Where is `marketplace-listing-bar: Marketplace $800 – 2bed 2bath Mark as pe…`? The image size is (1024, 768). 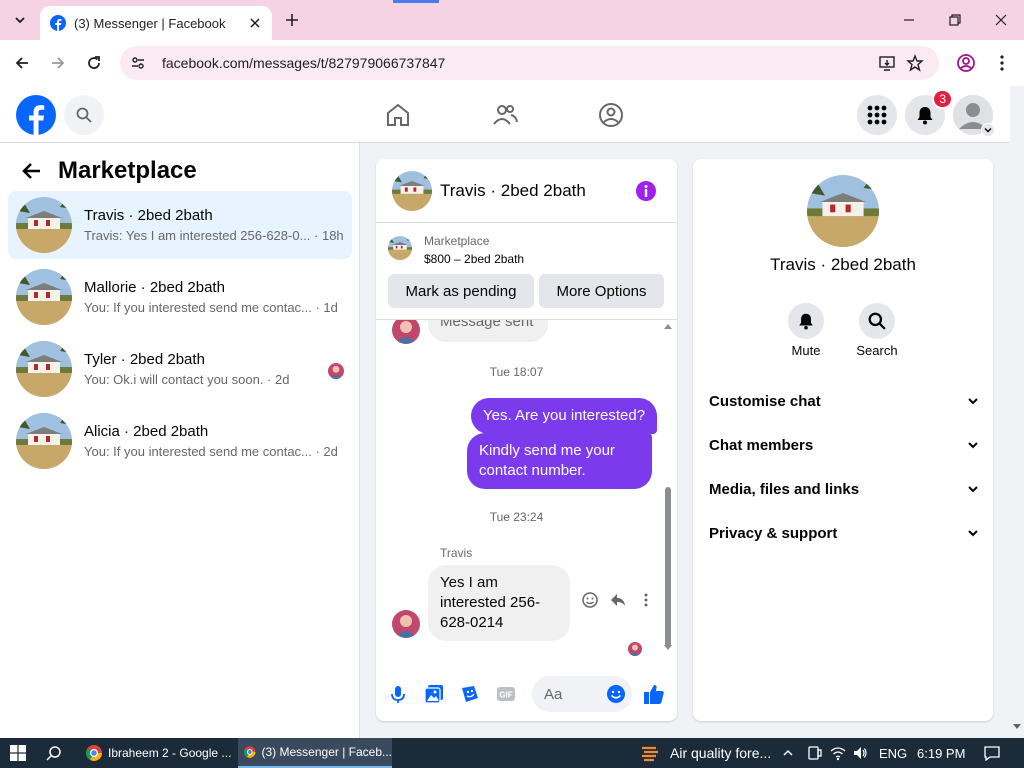 marketplace-listing-bar: Marketplace $800 – 2bed 2bath Mark as pe… is located at coordinates (526, 272).